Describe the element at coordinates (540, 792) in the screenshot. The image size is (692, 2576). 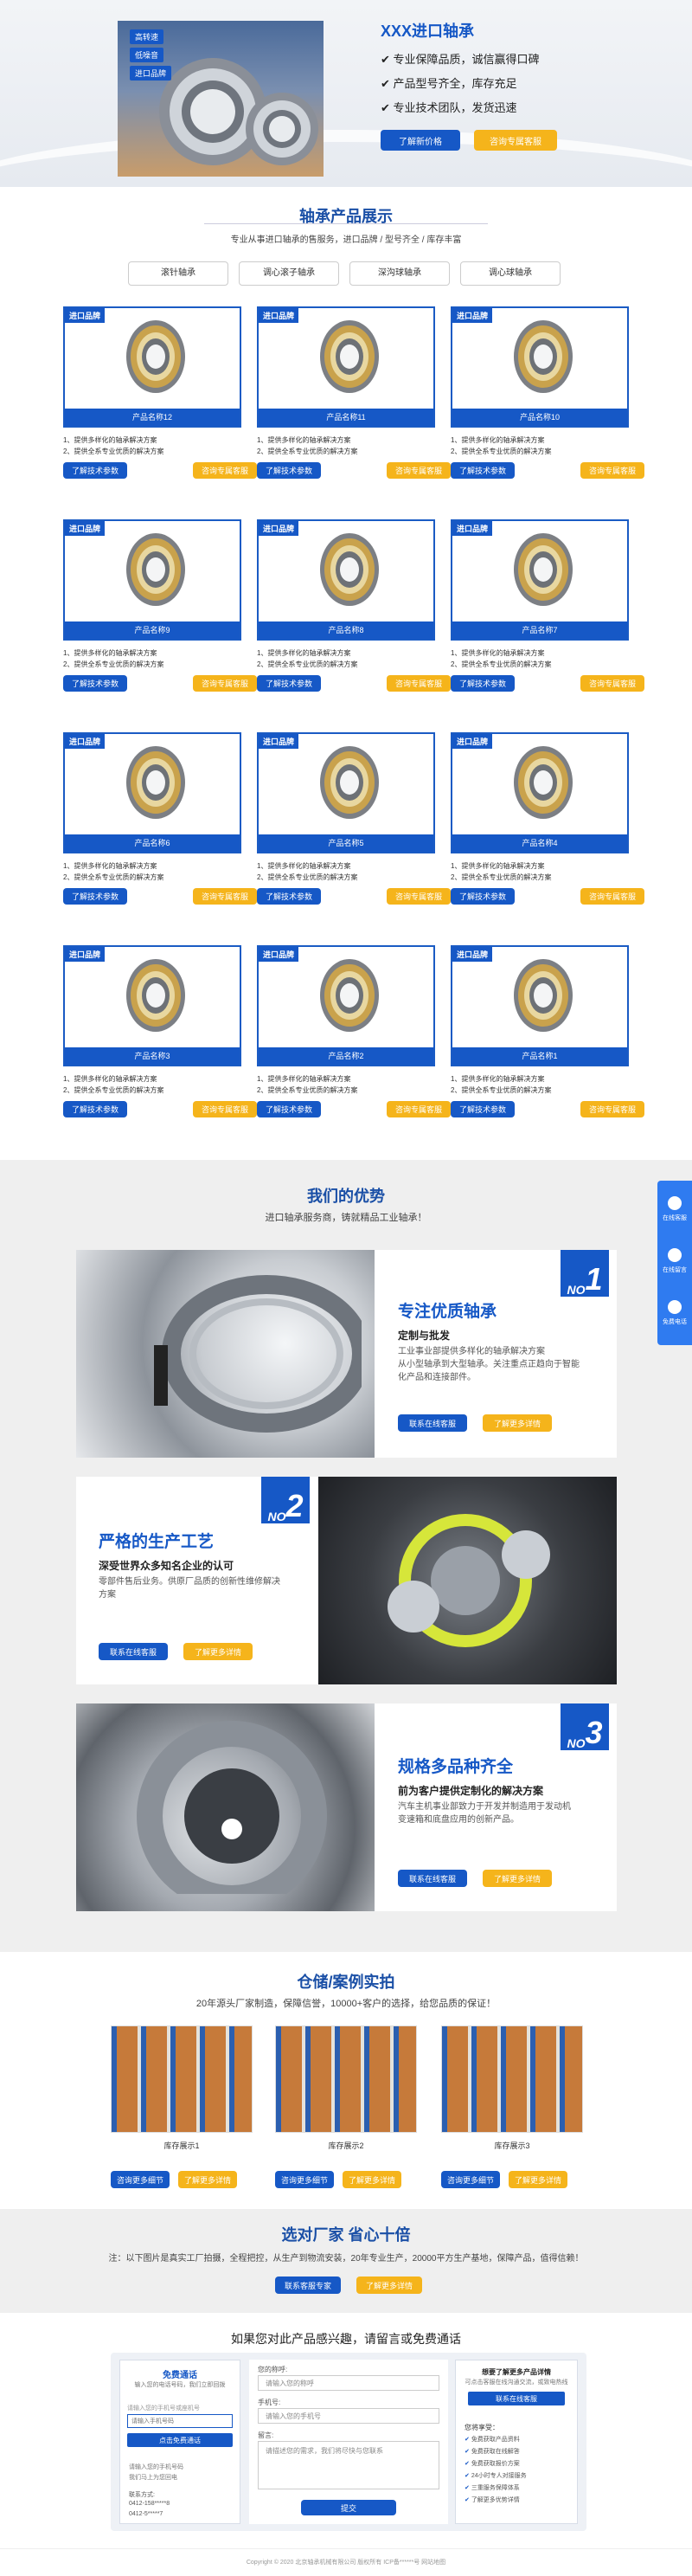
I see `product-card: 进口品牌 产品名称4` at that location.